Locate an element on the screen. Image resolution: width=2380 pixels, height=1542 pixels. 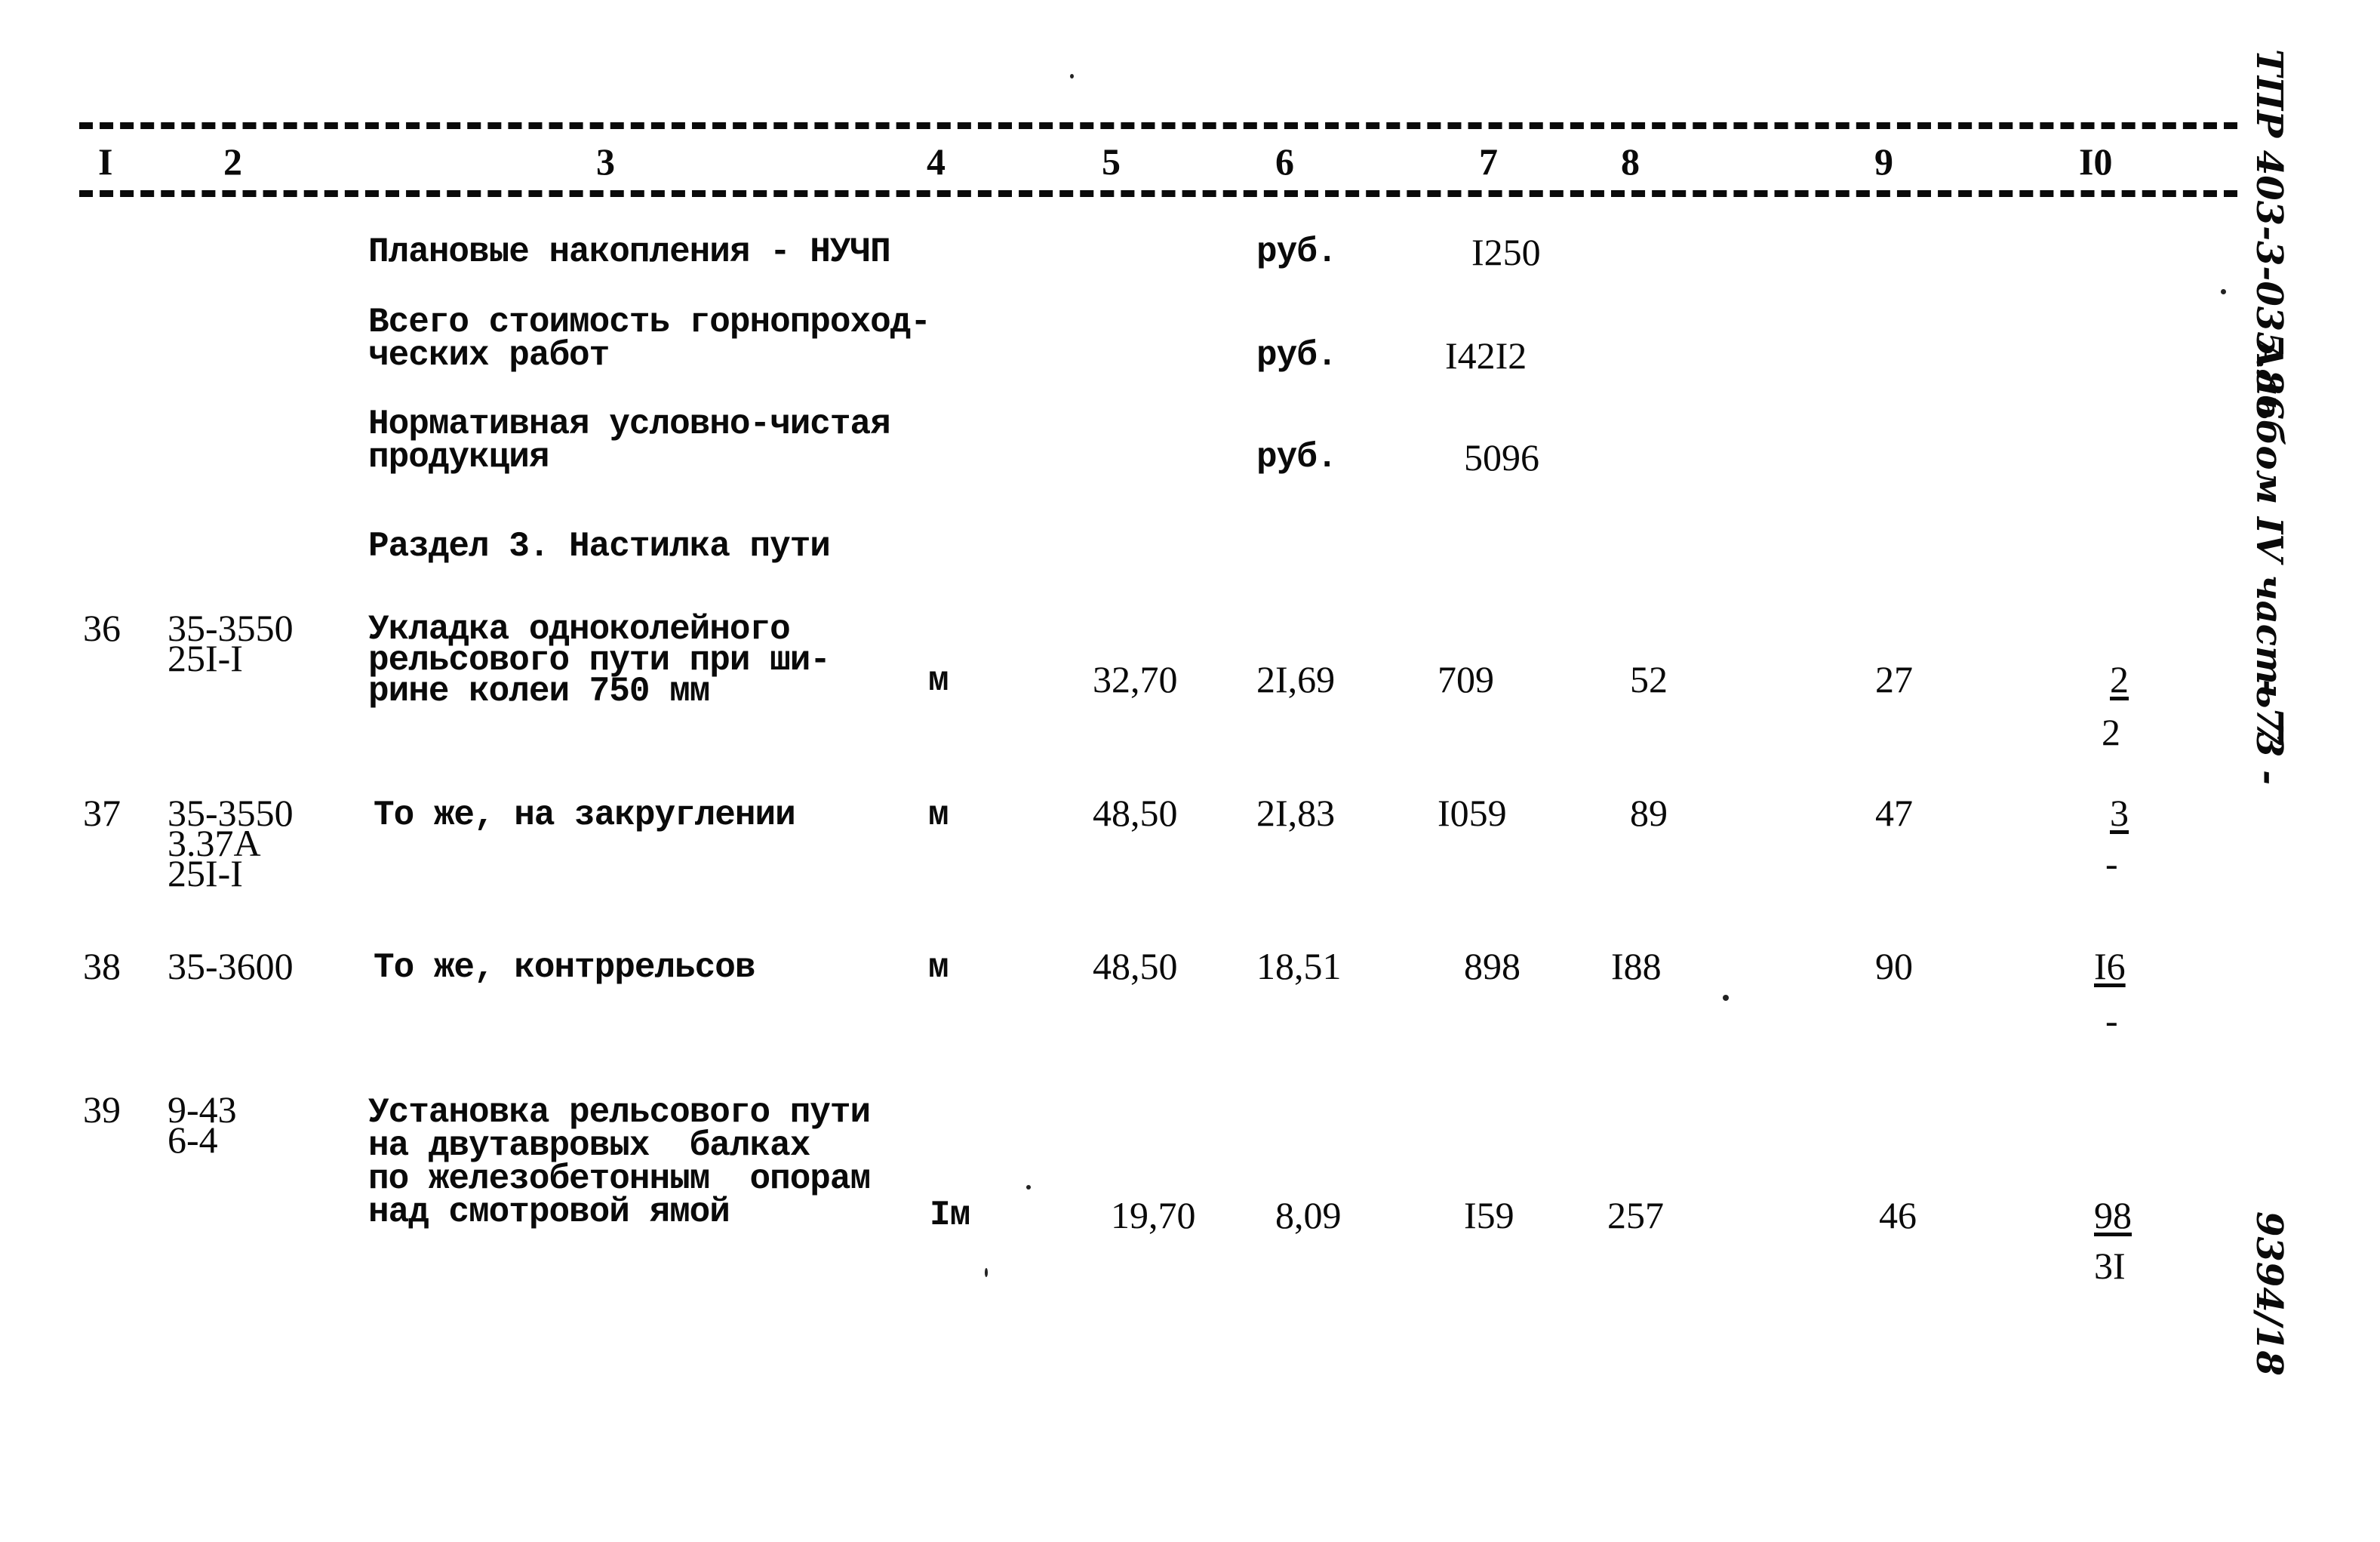
summary-label-line1: Нормативная условно-чистая is located at coordinates (629, 424).